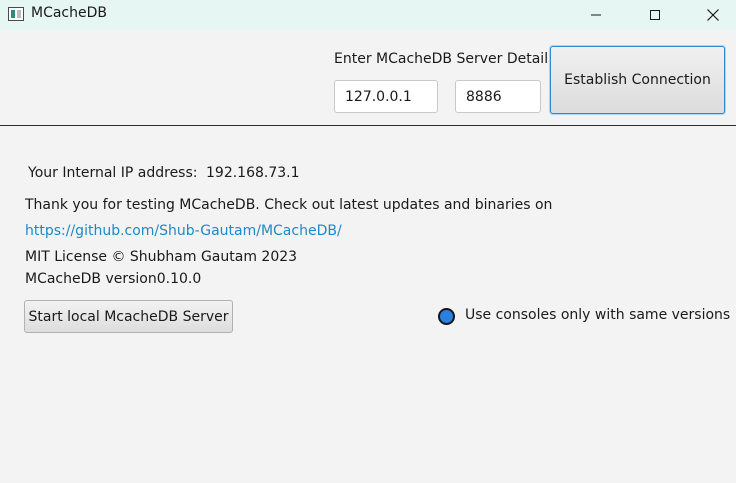  Describe the element at coordinates (253, 173) in the screenshot. I see `ip-address-value: 192.168.73.1` at that location.